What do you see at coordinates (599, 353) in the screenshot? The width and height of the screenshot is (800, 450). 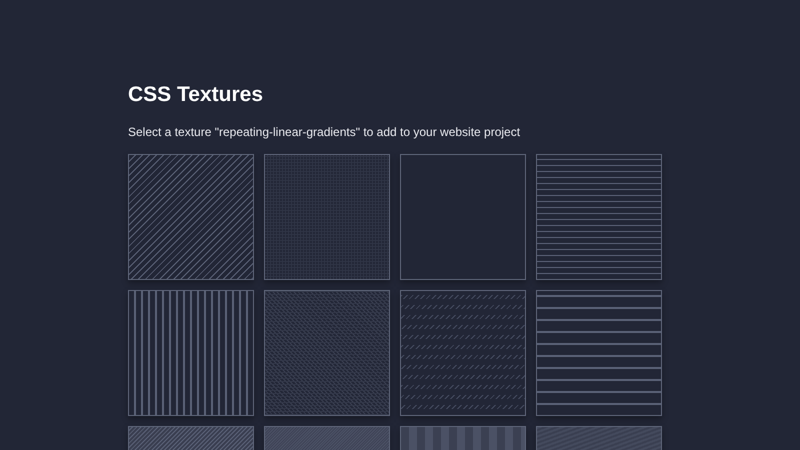 I see `horizontal-bands-texture` at bounding box center [599, 353].